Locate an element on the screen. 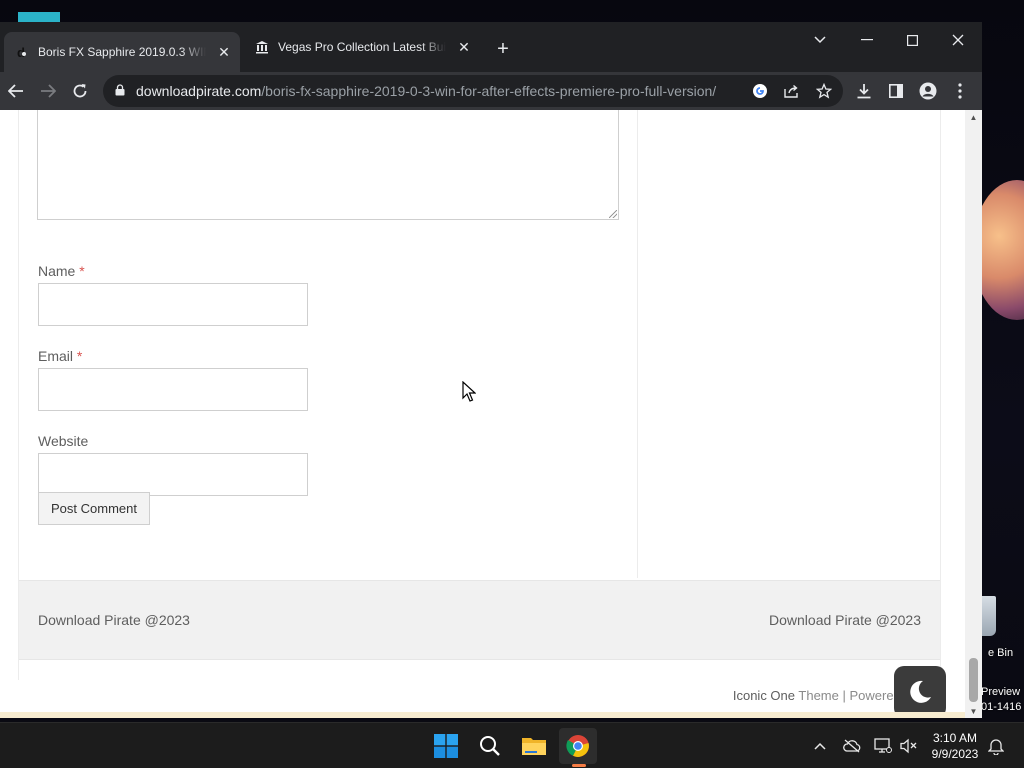 This screenshot has width=1024, height=768. notification-bell-icon is located at coordinates (996, 746).